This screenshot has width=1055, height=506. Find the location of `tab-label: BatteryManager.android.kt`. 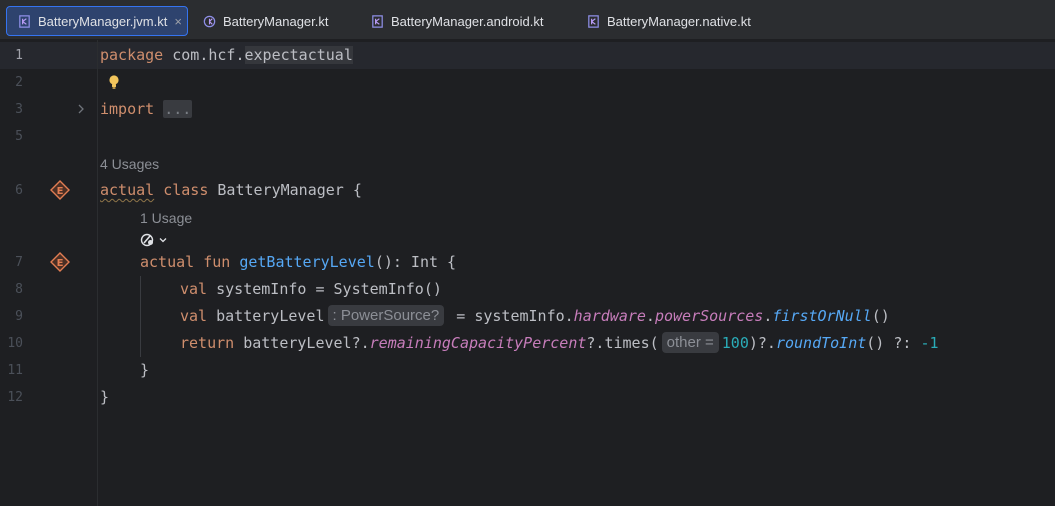

tab-label: BatteryManager.android.kt is located at coordinates (467, 21).